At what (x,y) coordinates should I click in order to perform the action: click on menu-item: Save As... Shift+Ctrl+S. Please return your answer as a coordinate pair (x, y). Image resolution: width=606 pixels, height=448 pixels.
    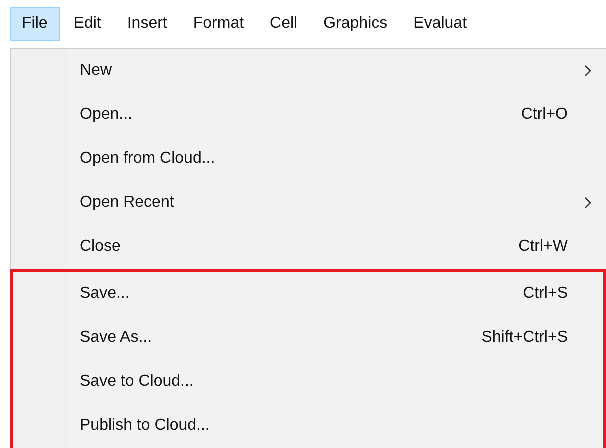
    Looking at the image, I should click on (308, 338).